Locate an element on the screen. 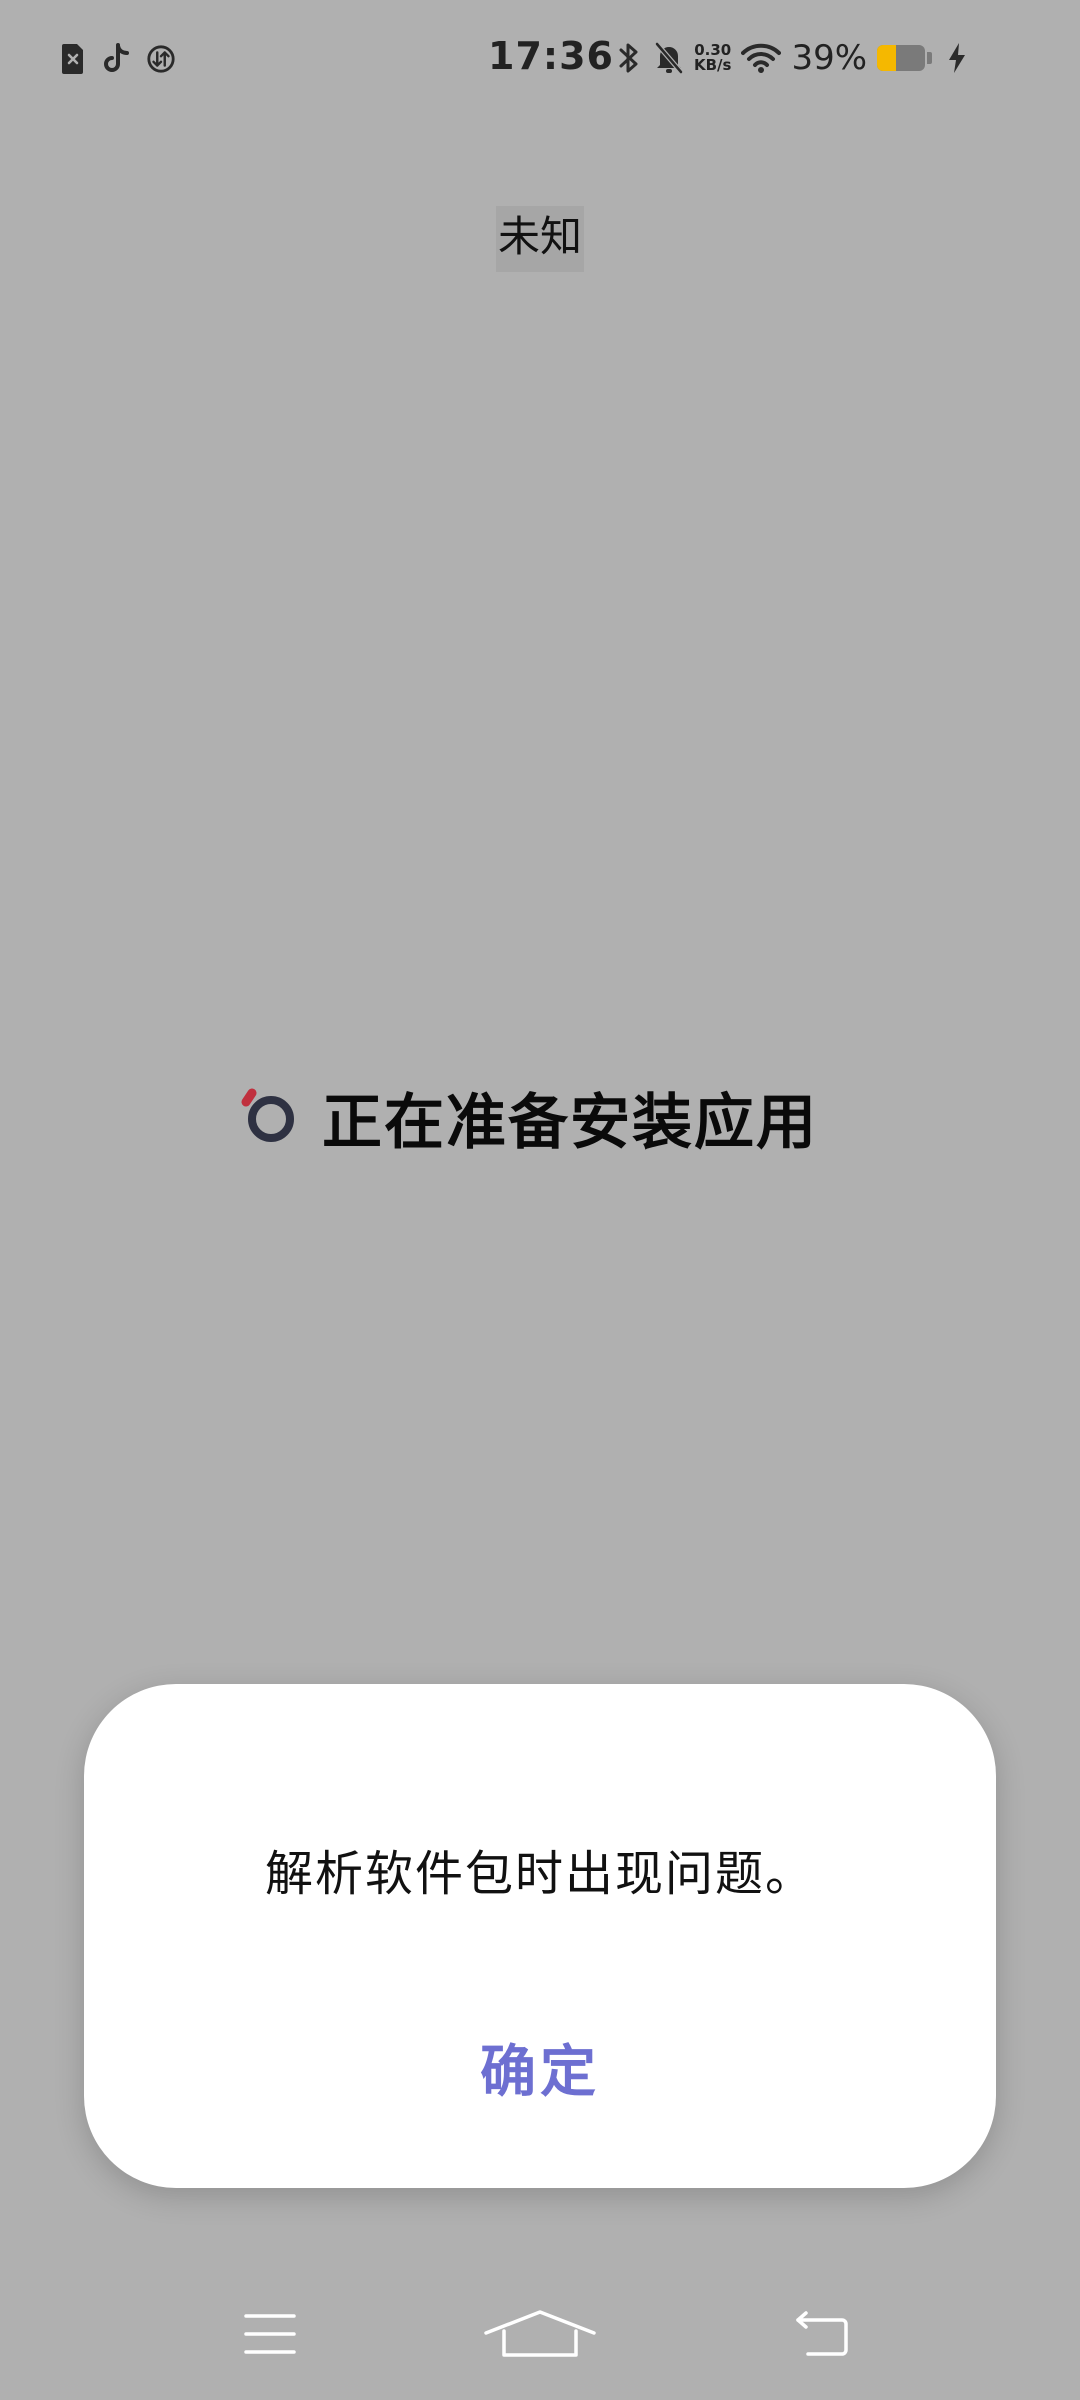  home-icon is located at coordinates (540, 2335).